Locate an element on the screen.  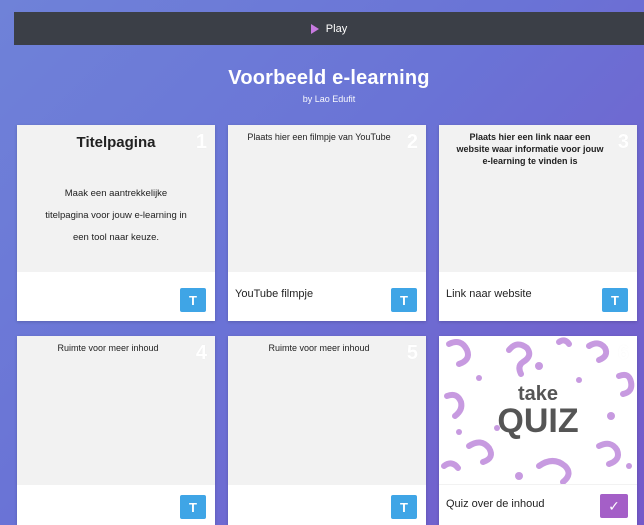
course-author: by Lao Edufit is located at coordinates (329, 99).